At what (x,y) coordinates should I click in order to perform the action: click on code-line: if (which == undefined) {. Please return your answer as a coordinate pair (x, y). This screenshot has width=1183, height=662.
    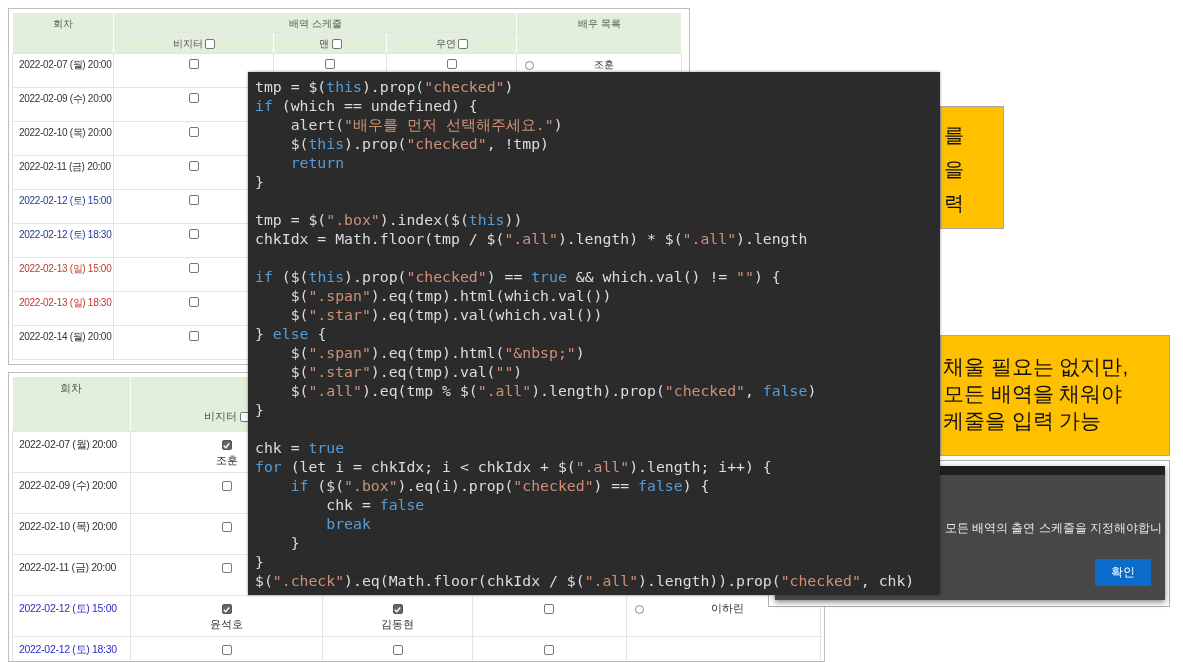
    Looking at the image, I should click on (366, 105).